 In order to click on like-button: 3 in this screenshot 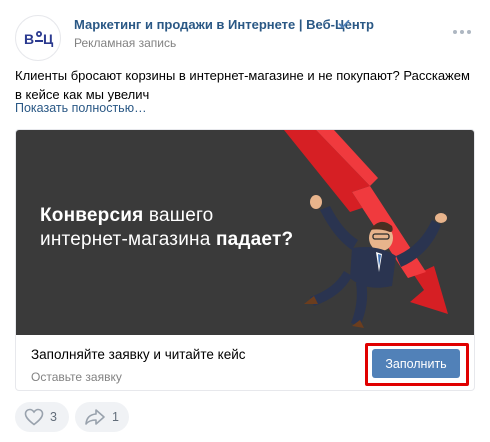, I will do `click(42, 417)`.